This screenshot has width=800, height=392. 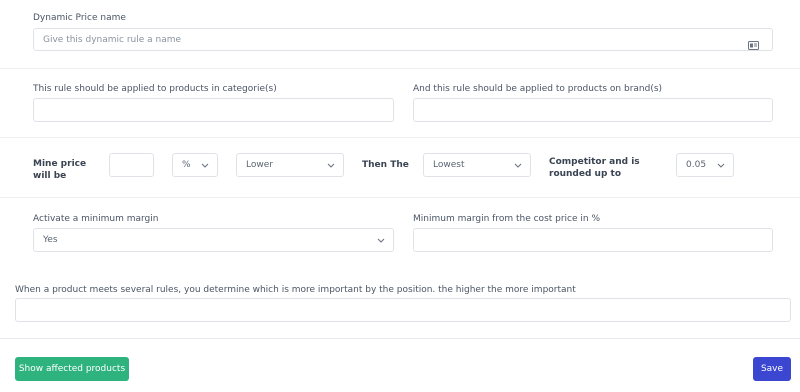 What do you see at coordinates (213, 240) in the screenshot?
I see `activate-margin-select: Yes` at bounding box center [213, 240].